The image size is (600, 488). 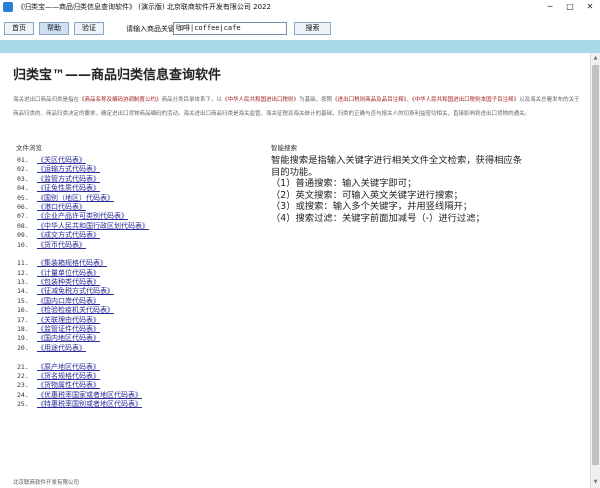 What do you see at coordinates (137, 291) in the screenshot?
I see `file-list-item: 14. 《征减免税方式代码表》` at bounding box center [137, 291].